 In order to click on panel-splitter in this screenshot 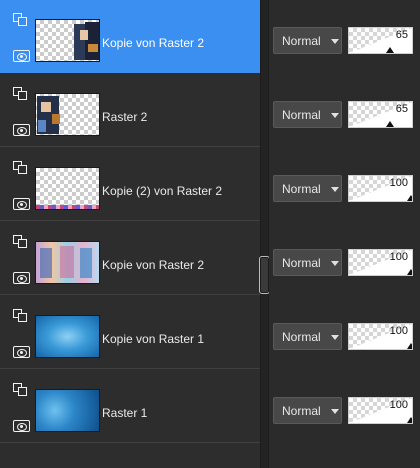, I will do `click(264, 234)`.